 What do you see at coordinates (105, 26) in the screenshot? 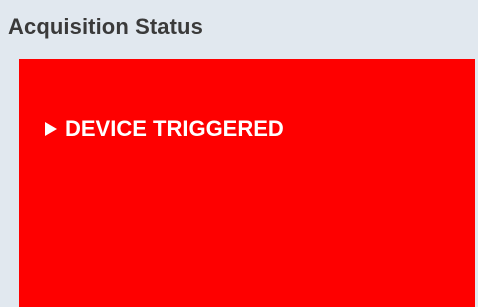
I see `panel-title: Acquisition Status` at bounding box center [105, 26].